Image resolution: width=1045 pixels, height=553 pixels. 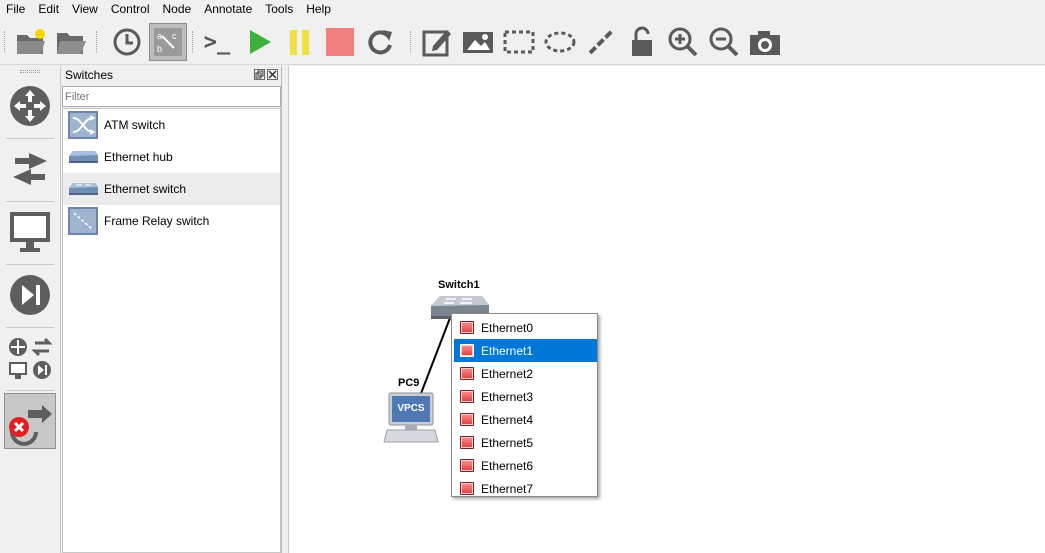 What do you see at coordinates (507, 373) in the screenshot?
I see `menu-item-label: Ethernet2` at bounding box center [507, 373].